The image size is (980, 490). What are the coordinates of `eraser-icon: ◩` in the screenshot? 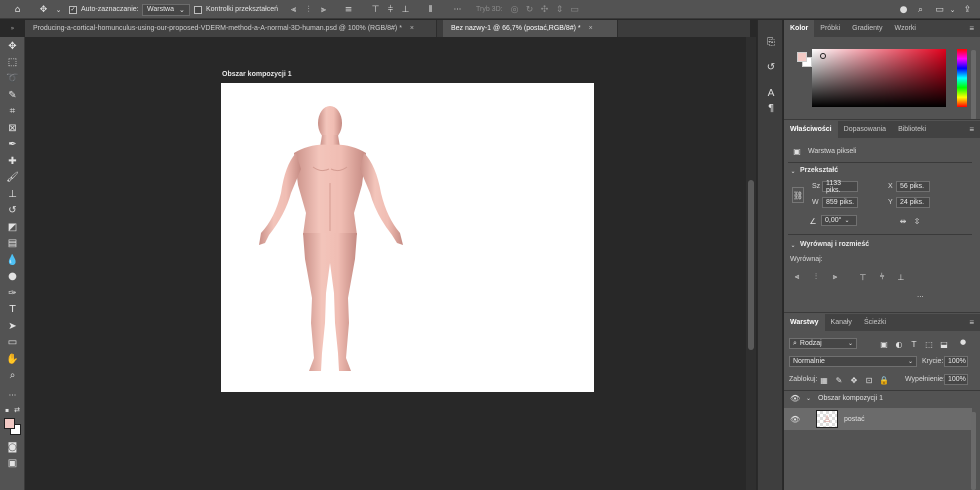 It's located at (12, 227).